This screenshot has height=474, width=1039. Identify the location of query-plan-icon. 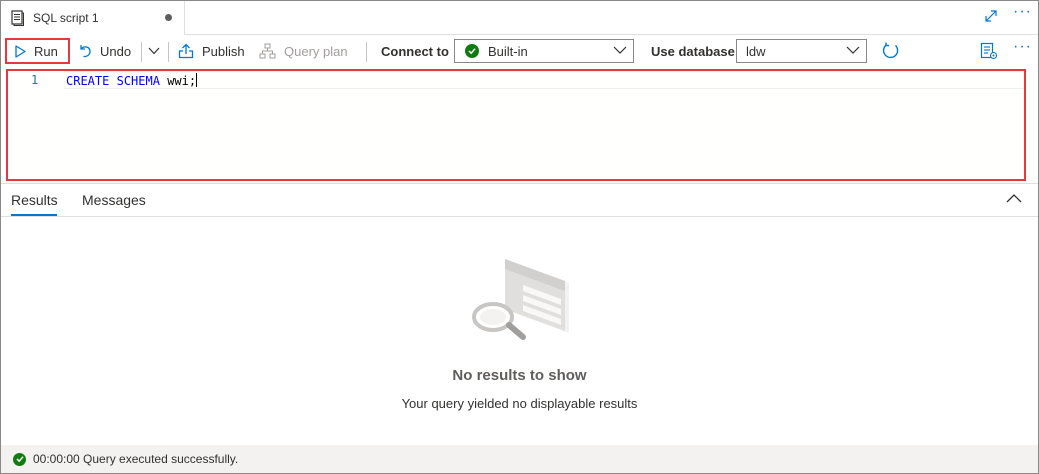
(267, 51).